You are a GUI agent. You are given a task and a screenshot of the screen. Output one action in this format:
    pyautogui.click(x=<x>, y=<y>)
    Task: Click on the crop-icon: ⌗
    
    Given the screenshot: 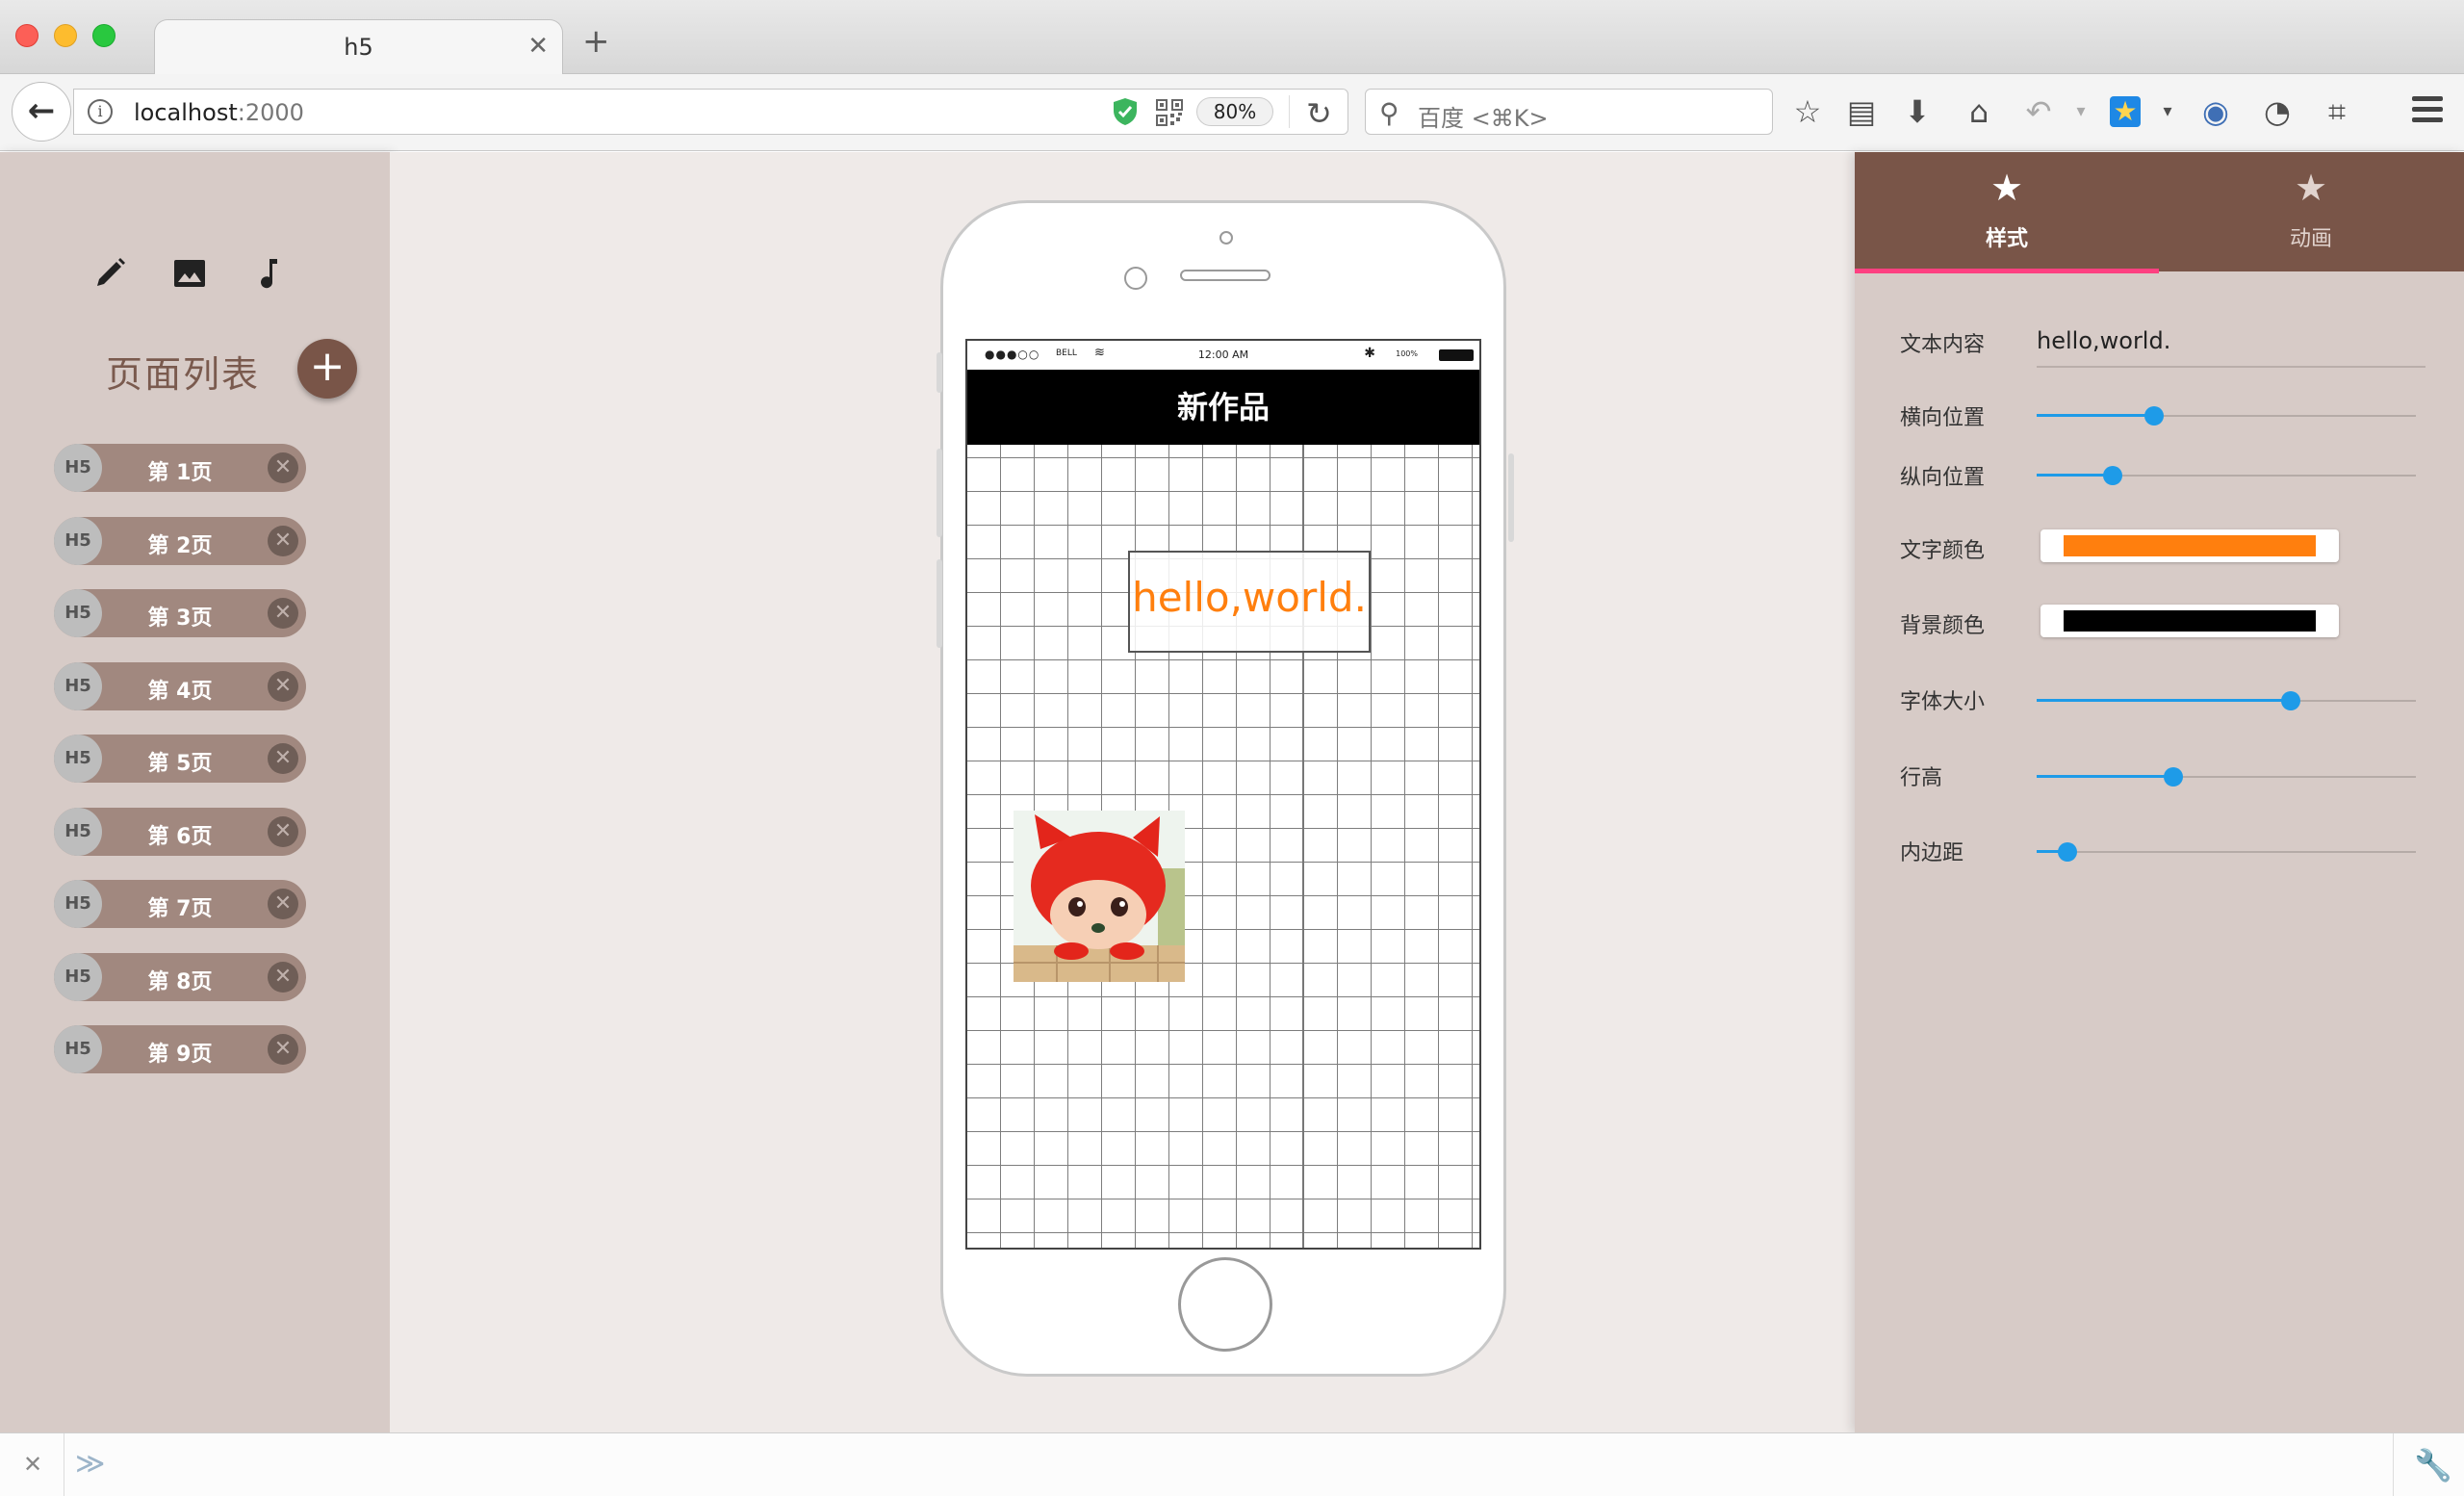 What is the action you would take?
    pyautogui.click(x=2337, y=111)
    